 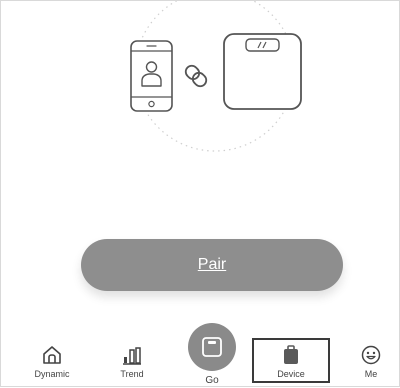 What do you see at coordinates (291, 374) in the screenshot?
I see `tab-label: Device` at bounding box center [291, 374].